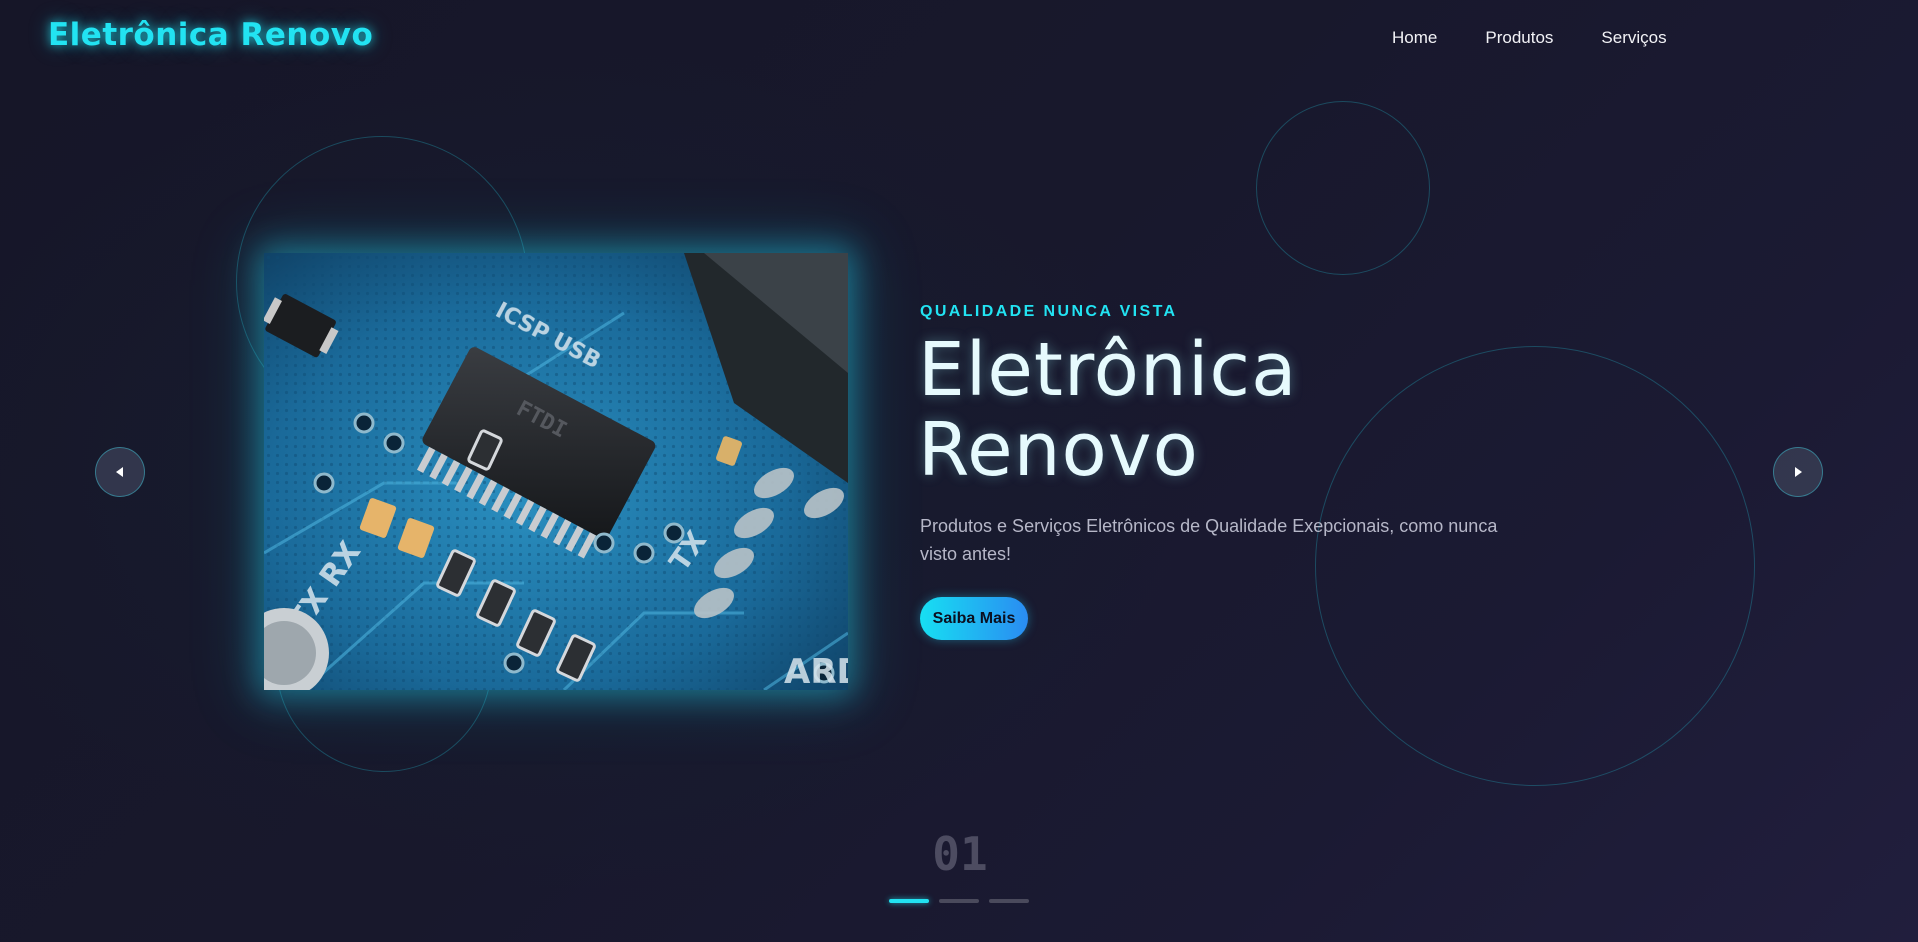  I want to click on carousel-prev-button, so click(120, 472).